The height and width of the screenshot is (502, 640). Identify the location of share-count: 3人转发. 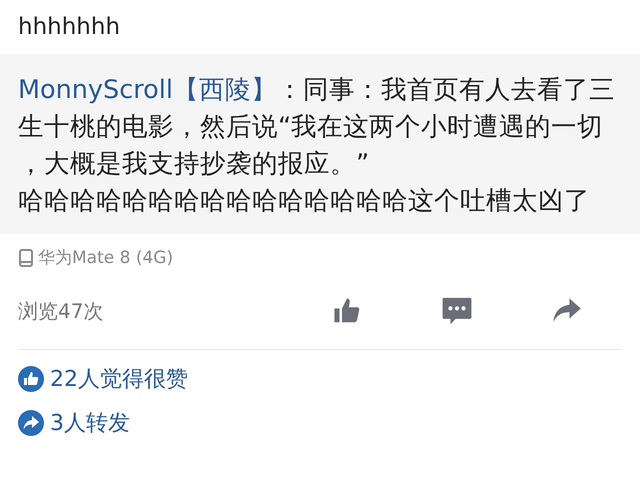
(90, 423).